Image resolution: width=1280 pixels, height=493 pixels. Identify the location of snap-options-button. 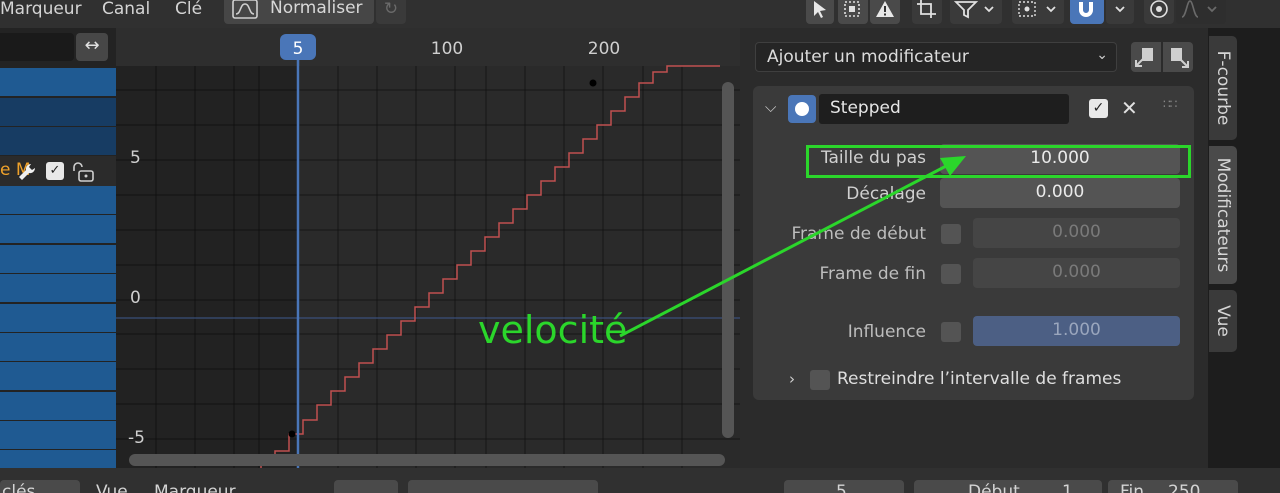
(1120, 12).